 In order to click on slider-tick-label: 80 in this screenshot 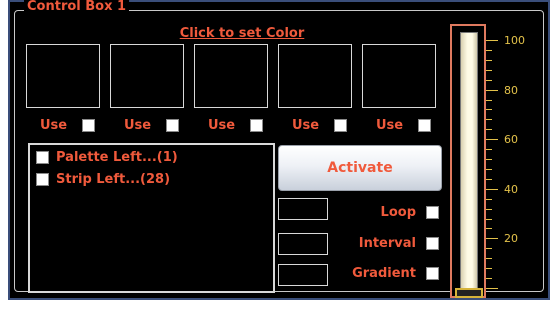, I will do `click(511, 90)`.